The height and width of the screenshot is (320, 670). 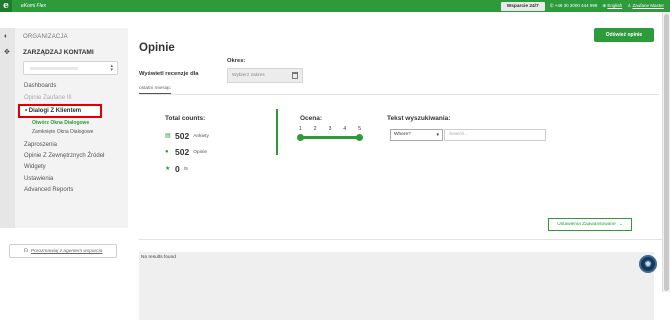 I want to click on opinions-count-row: ● 502 Opinie, so click(x=186, y=152).